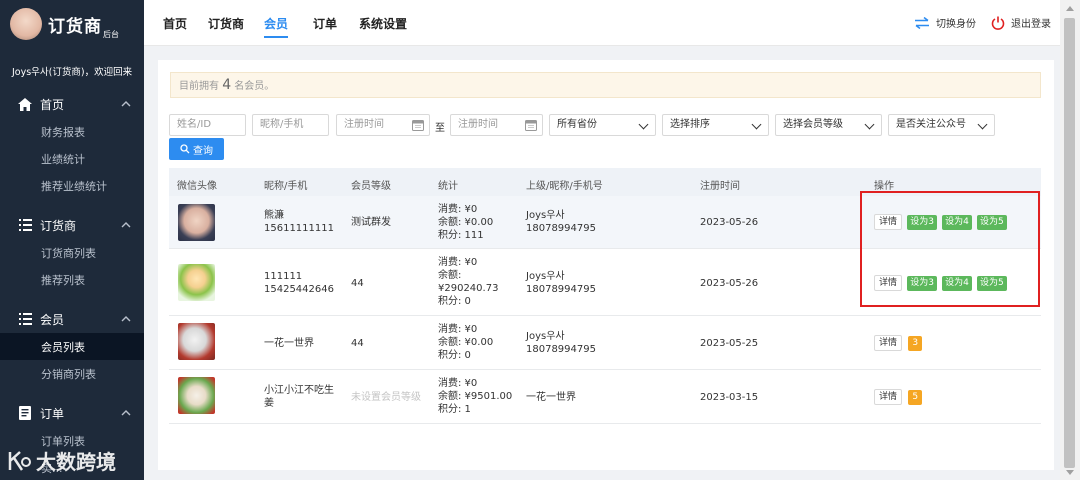 This screenshot has height=480, width=1080. Describe the element at coordinates (52, 413) in the screenshot. I see `nav-head-label: 订单` at that location.